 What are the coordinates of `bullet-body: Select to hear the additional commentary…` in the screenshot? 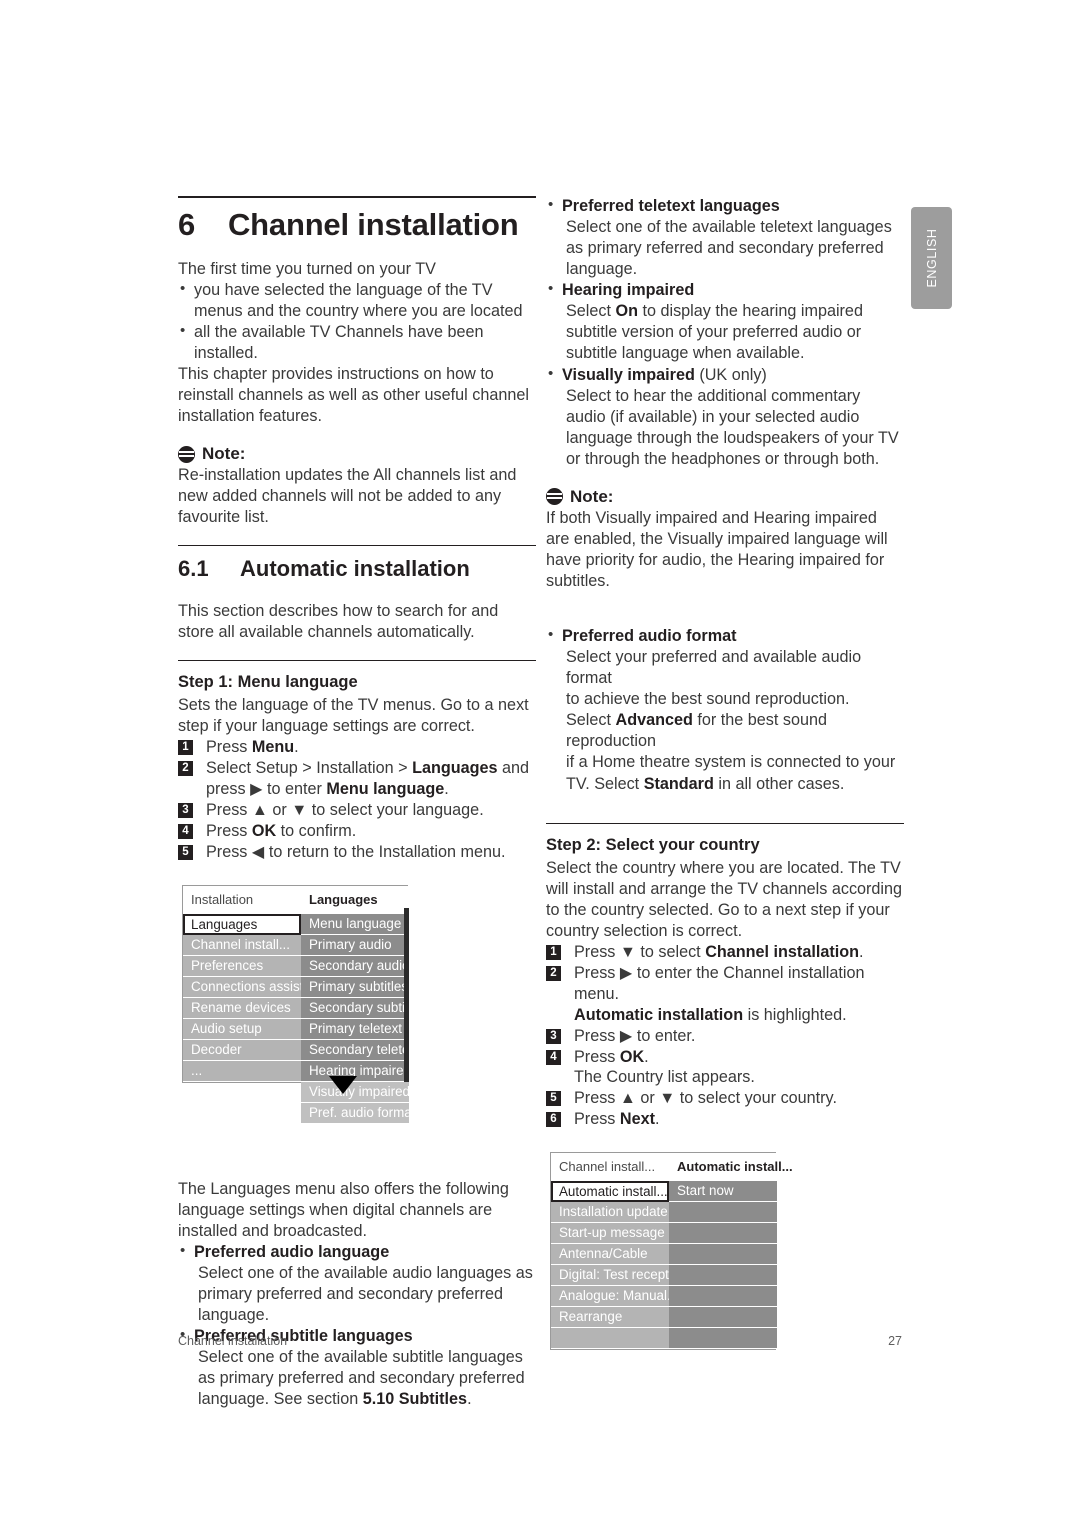 It's located at (732, 427).